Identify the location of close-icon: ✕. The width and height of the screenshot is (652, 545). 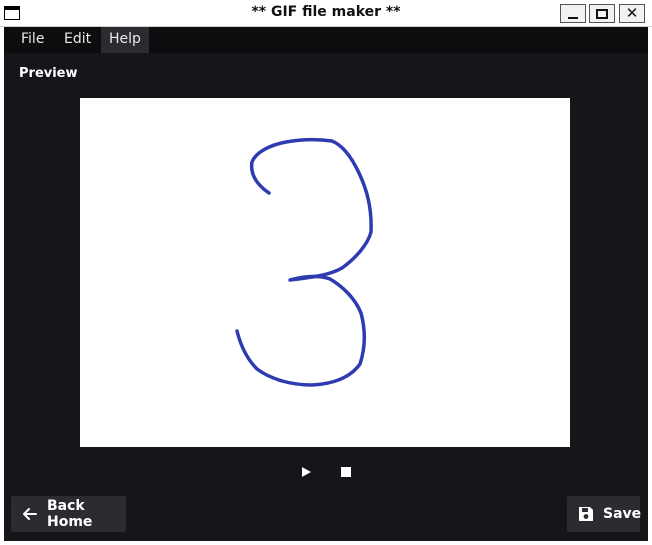
(632, 13).